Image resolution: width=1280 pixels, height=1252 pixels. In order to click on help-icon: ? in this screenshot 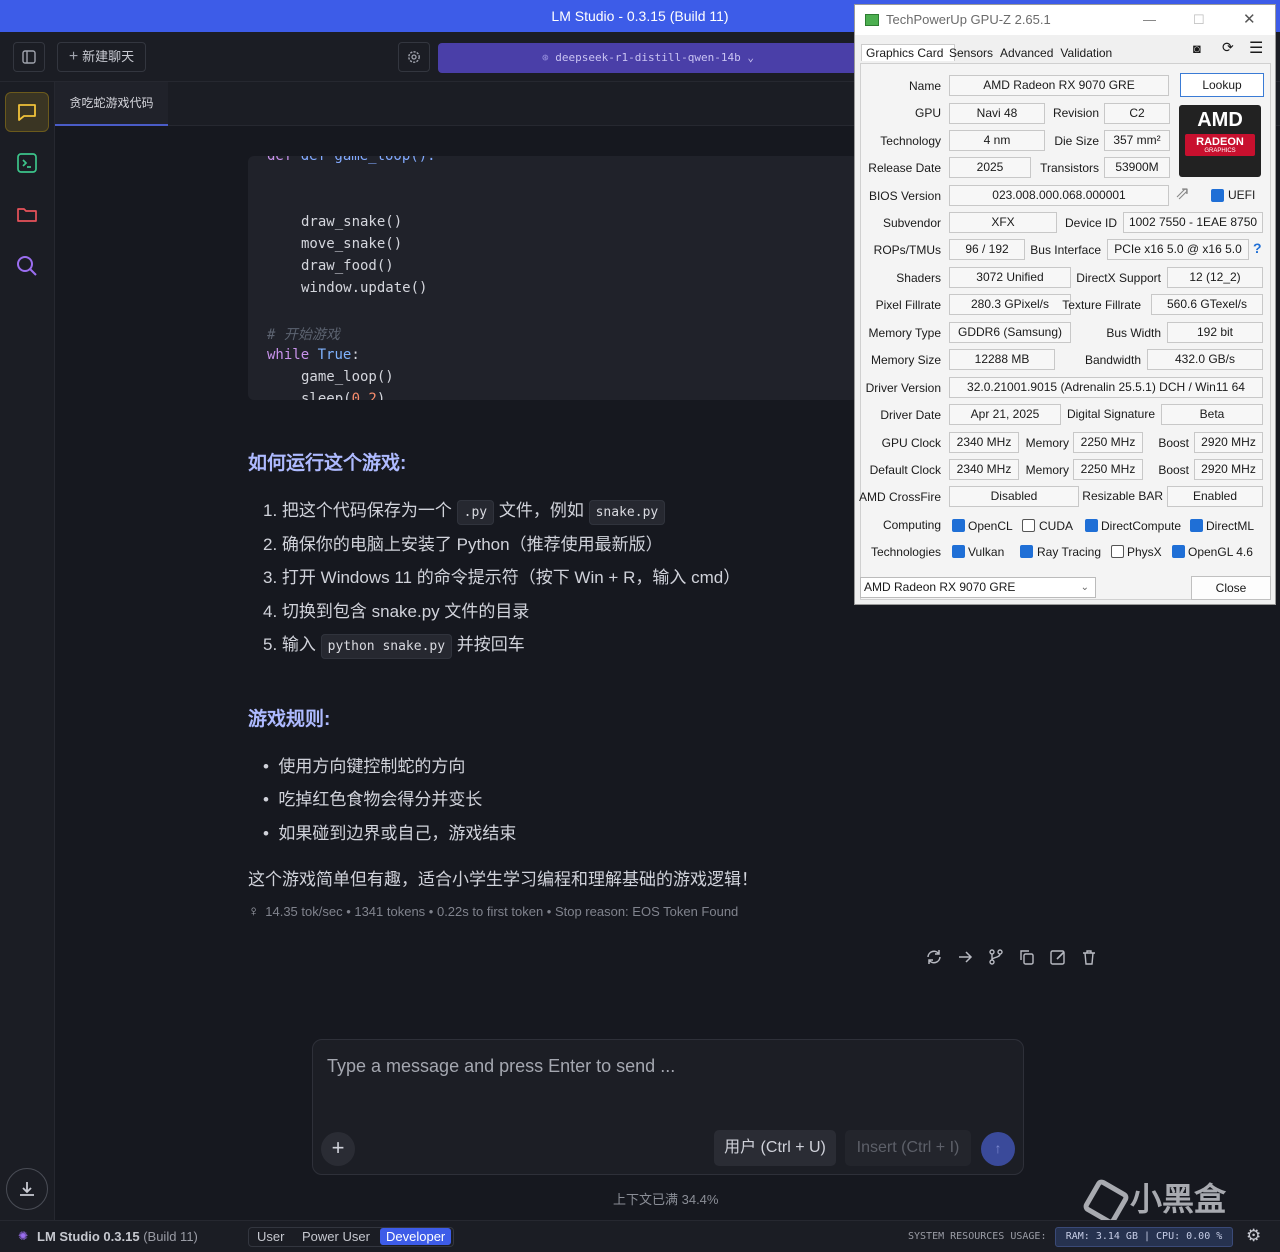, I will do `click(1257, 248)`.